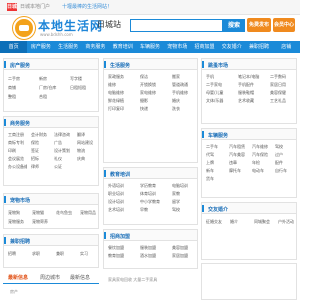 The height and width of the screenshot is (300, 320). What do you see at coordinates (70, 26) in the screenshot?
I see `logo-text: 本地生活网` at bounding box center [70, 26].